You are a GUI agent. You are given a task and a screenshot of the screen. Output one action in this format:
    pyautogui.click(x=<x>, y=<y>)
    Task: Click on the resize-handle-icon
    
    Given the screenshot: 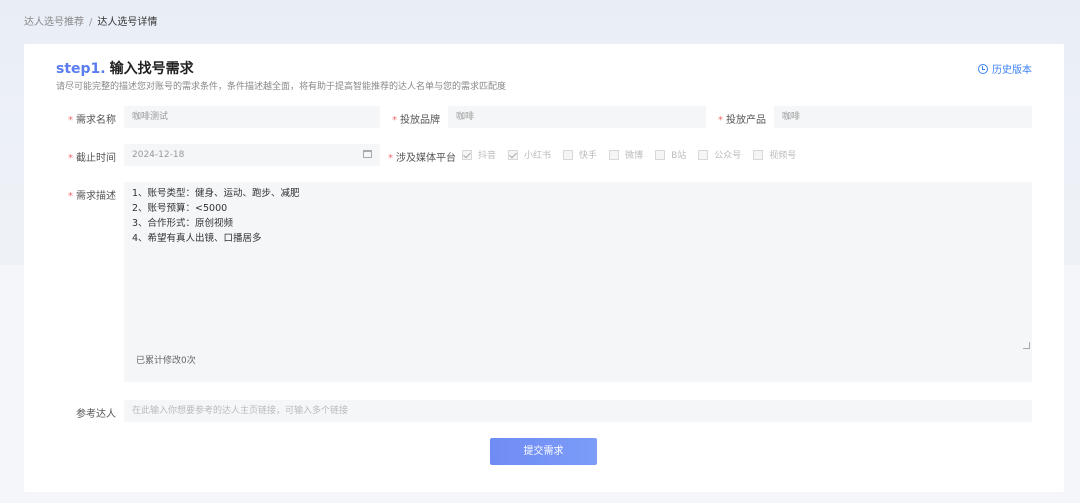 What is the action you would take?
    pyautogui.click(x=1026, y=345)
    